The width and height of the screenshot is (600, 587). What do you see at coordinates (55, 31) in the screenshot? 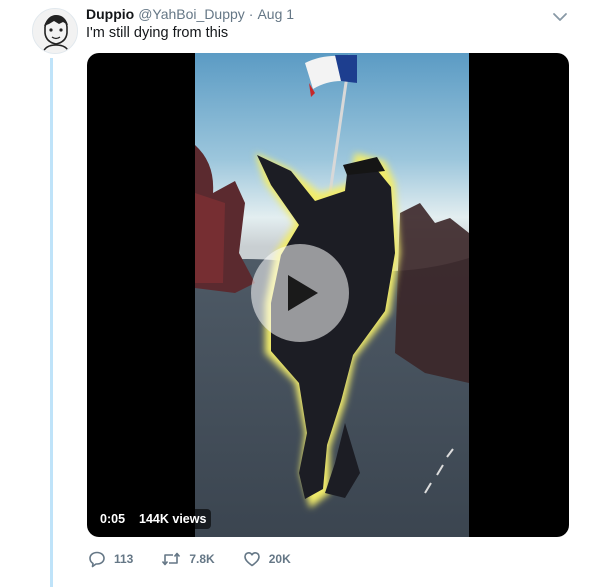
I see `avatar` at bounding box center [55, 31].